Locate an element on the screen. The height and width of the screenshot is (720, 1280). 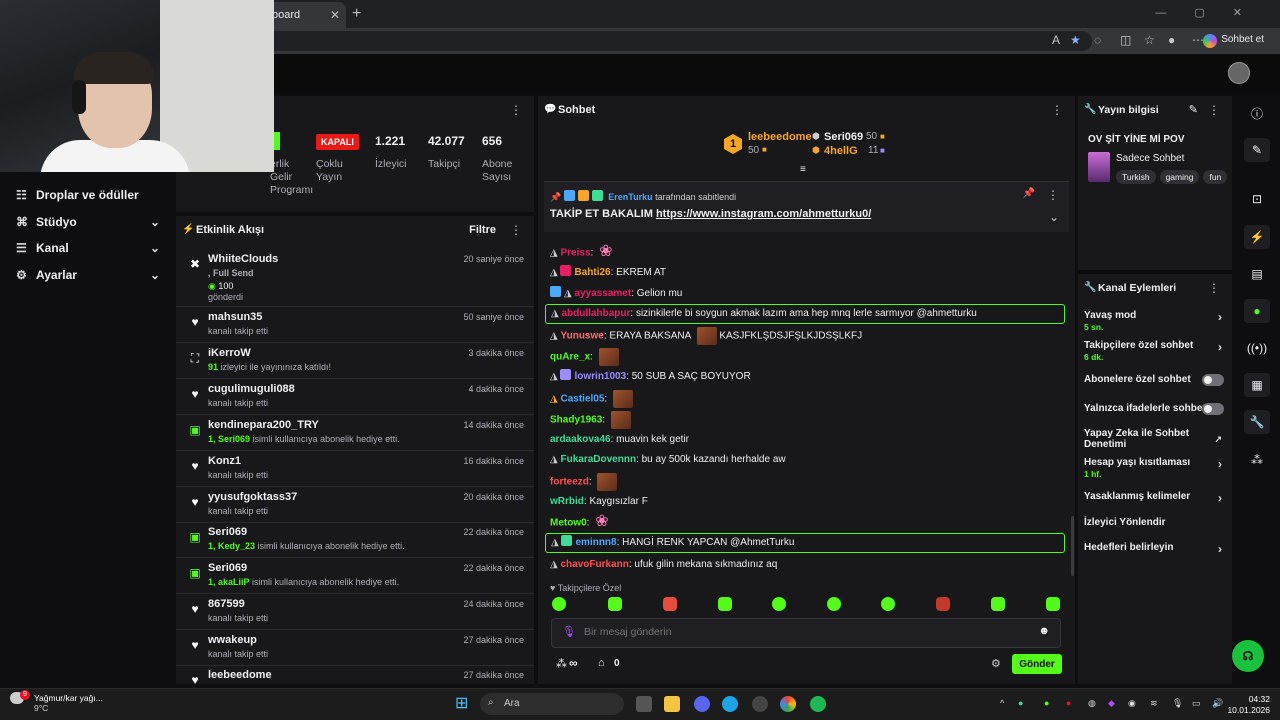
document-icon: ▤ is located at coordinates (1257, 274).